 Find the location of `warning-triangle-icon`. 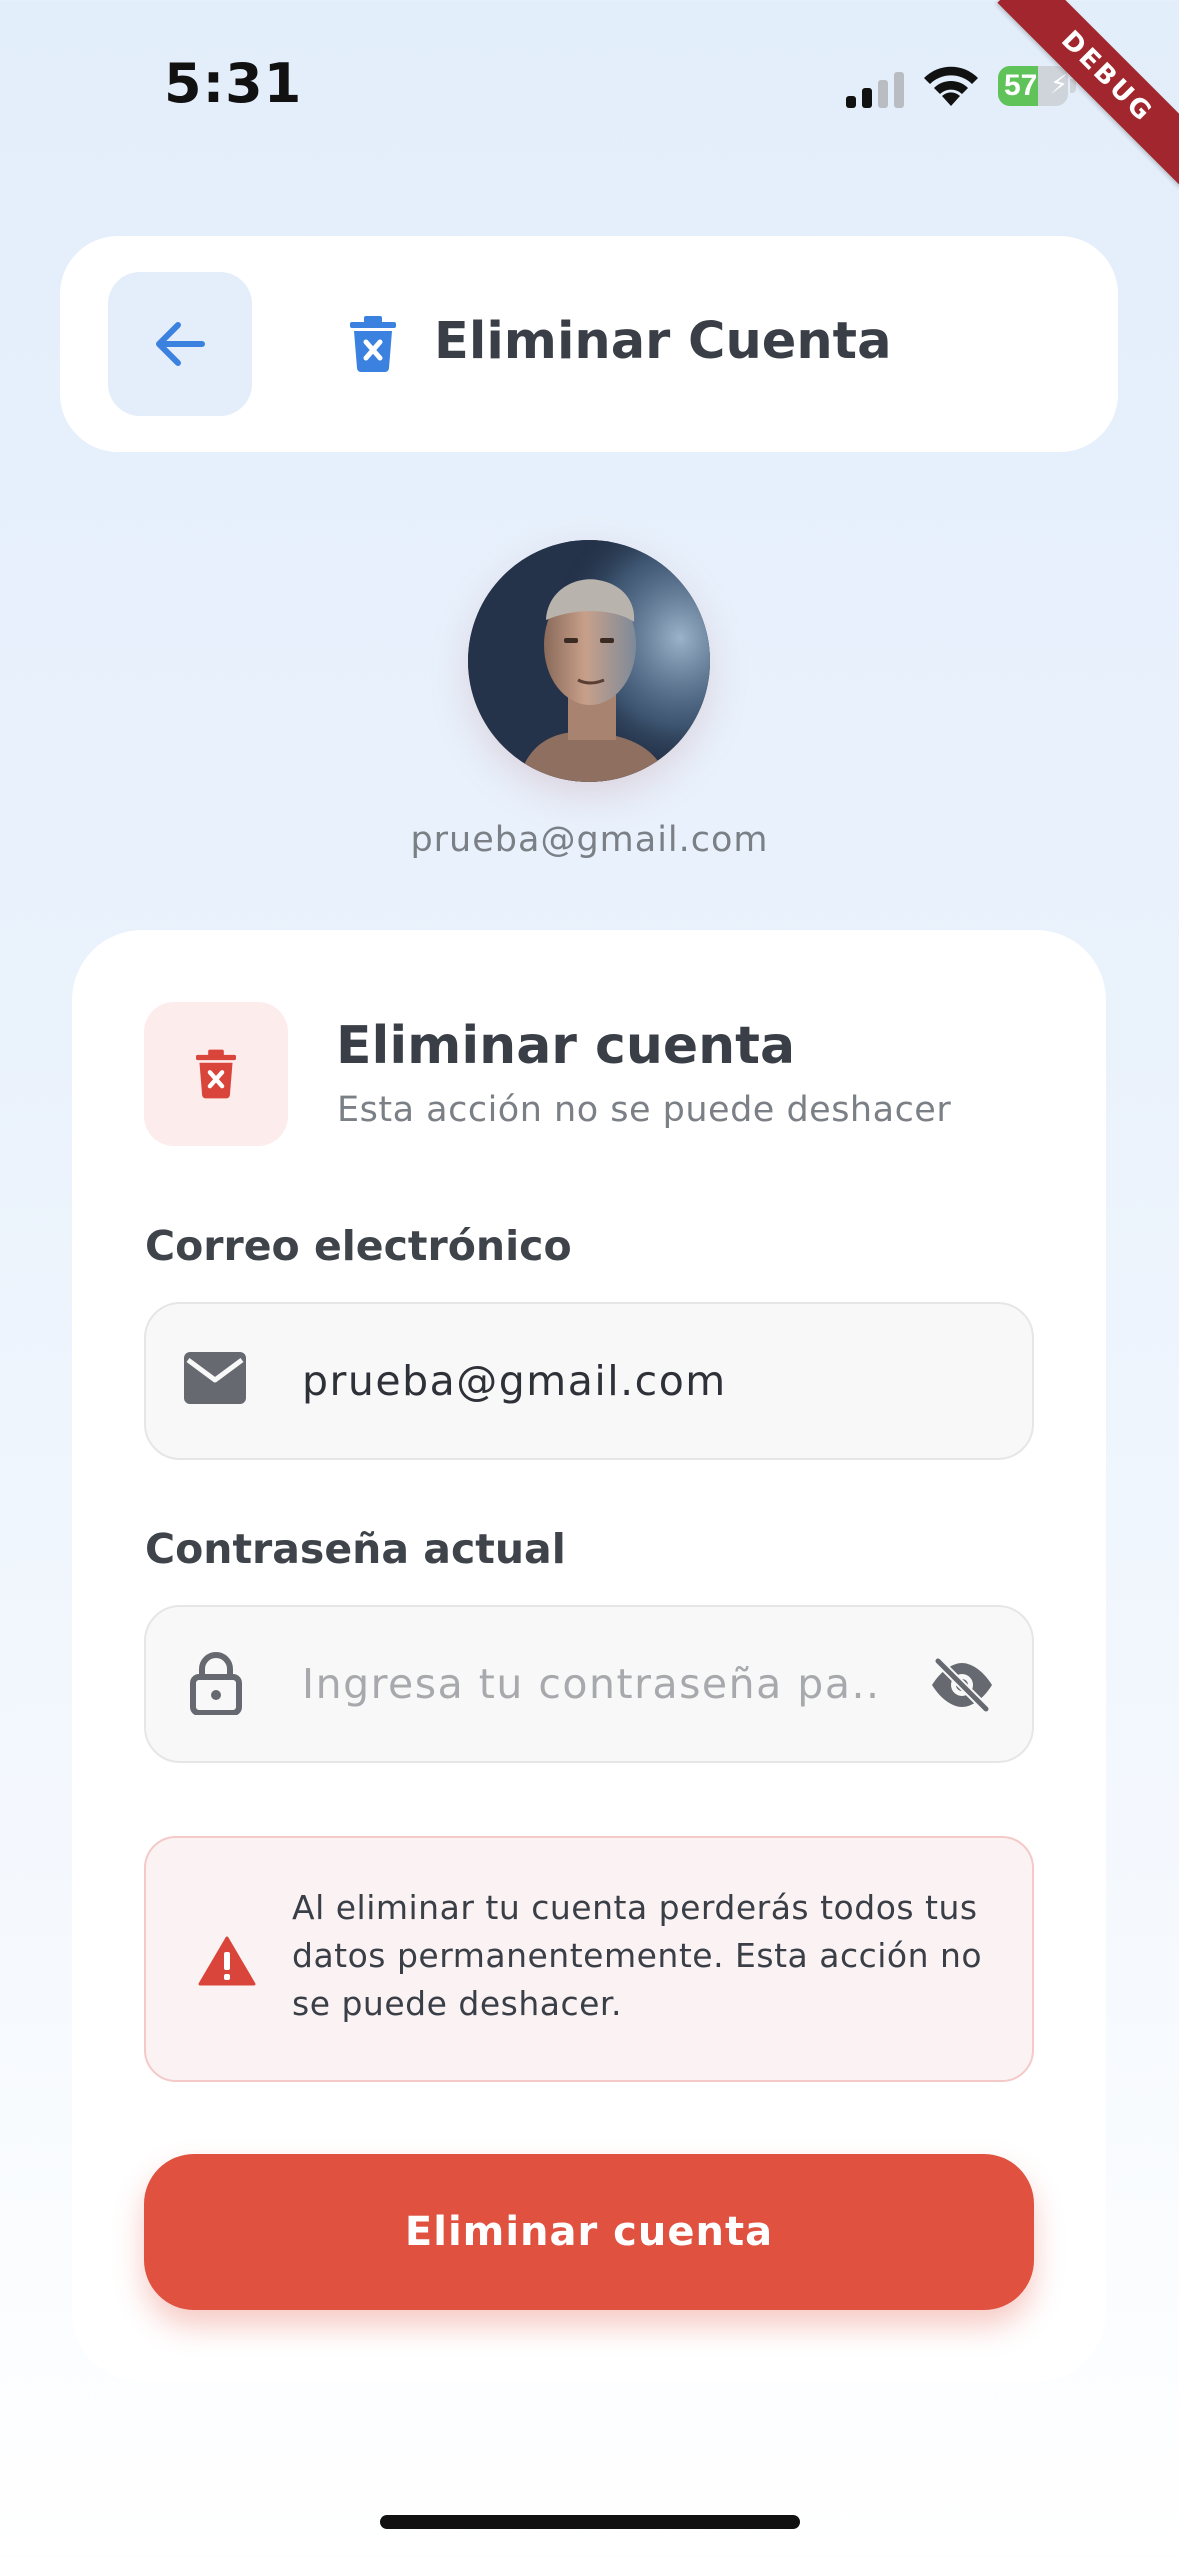

warning-triangle-icon is located at coordinates (227, 1961).